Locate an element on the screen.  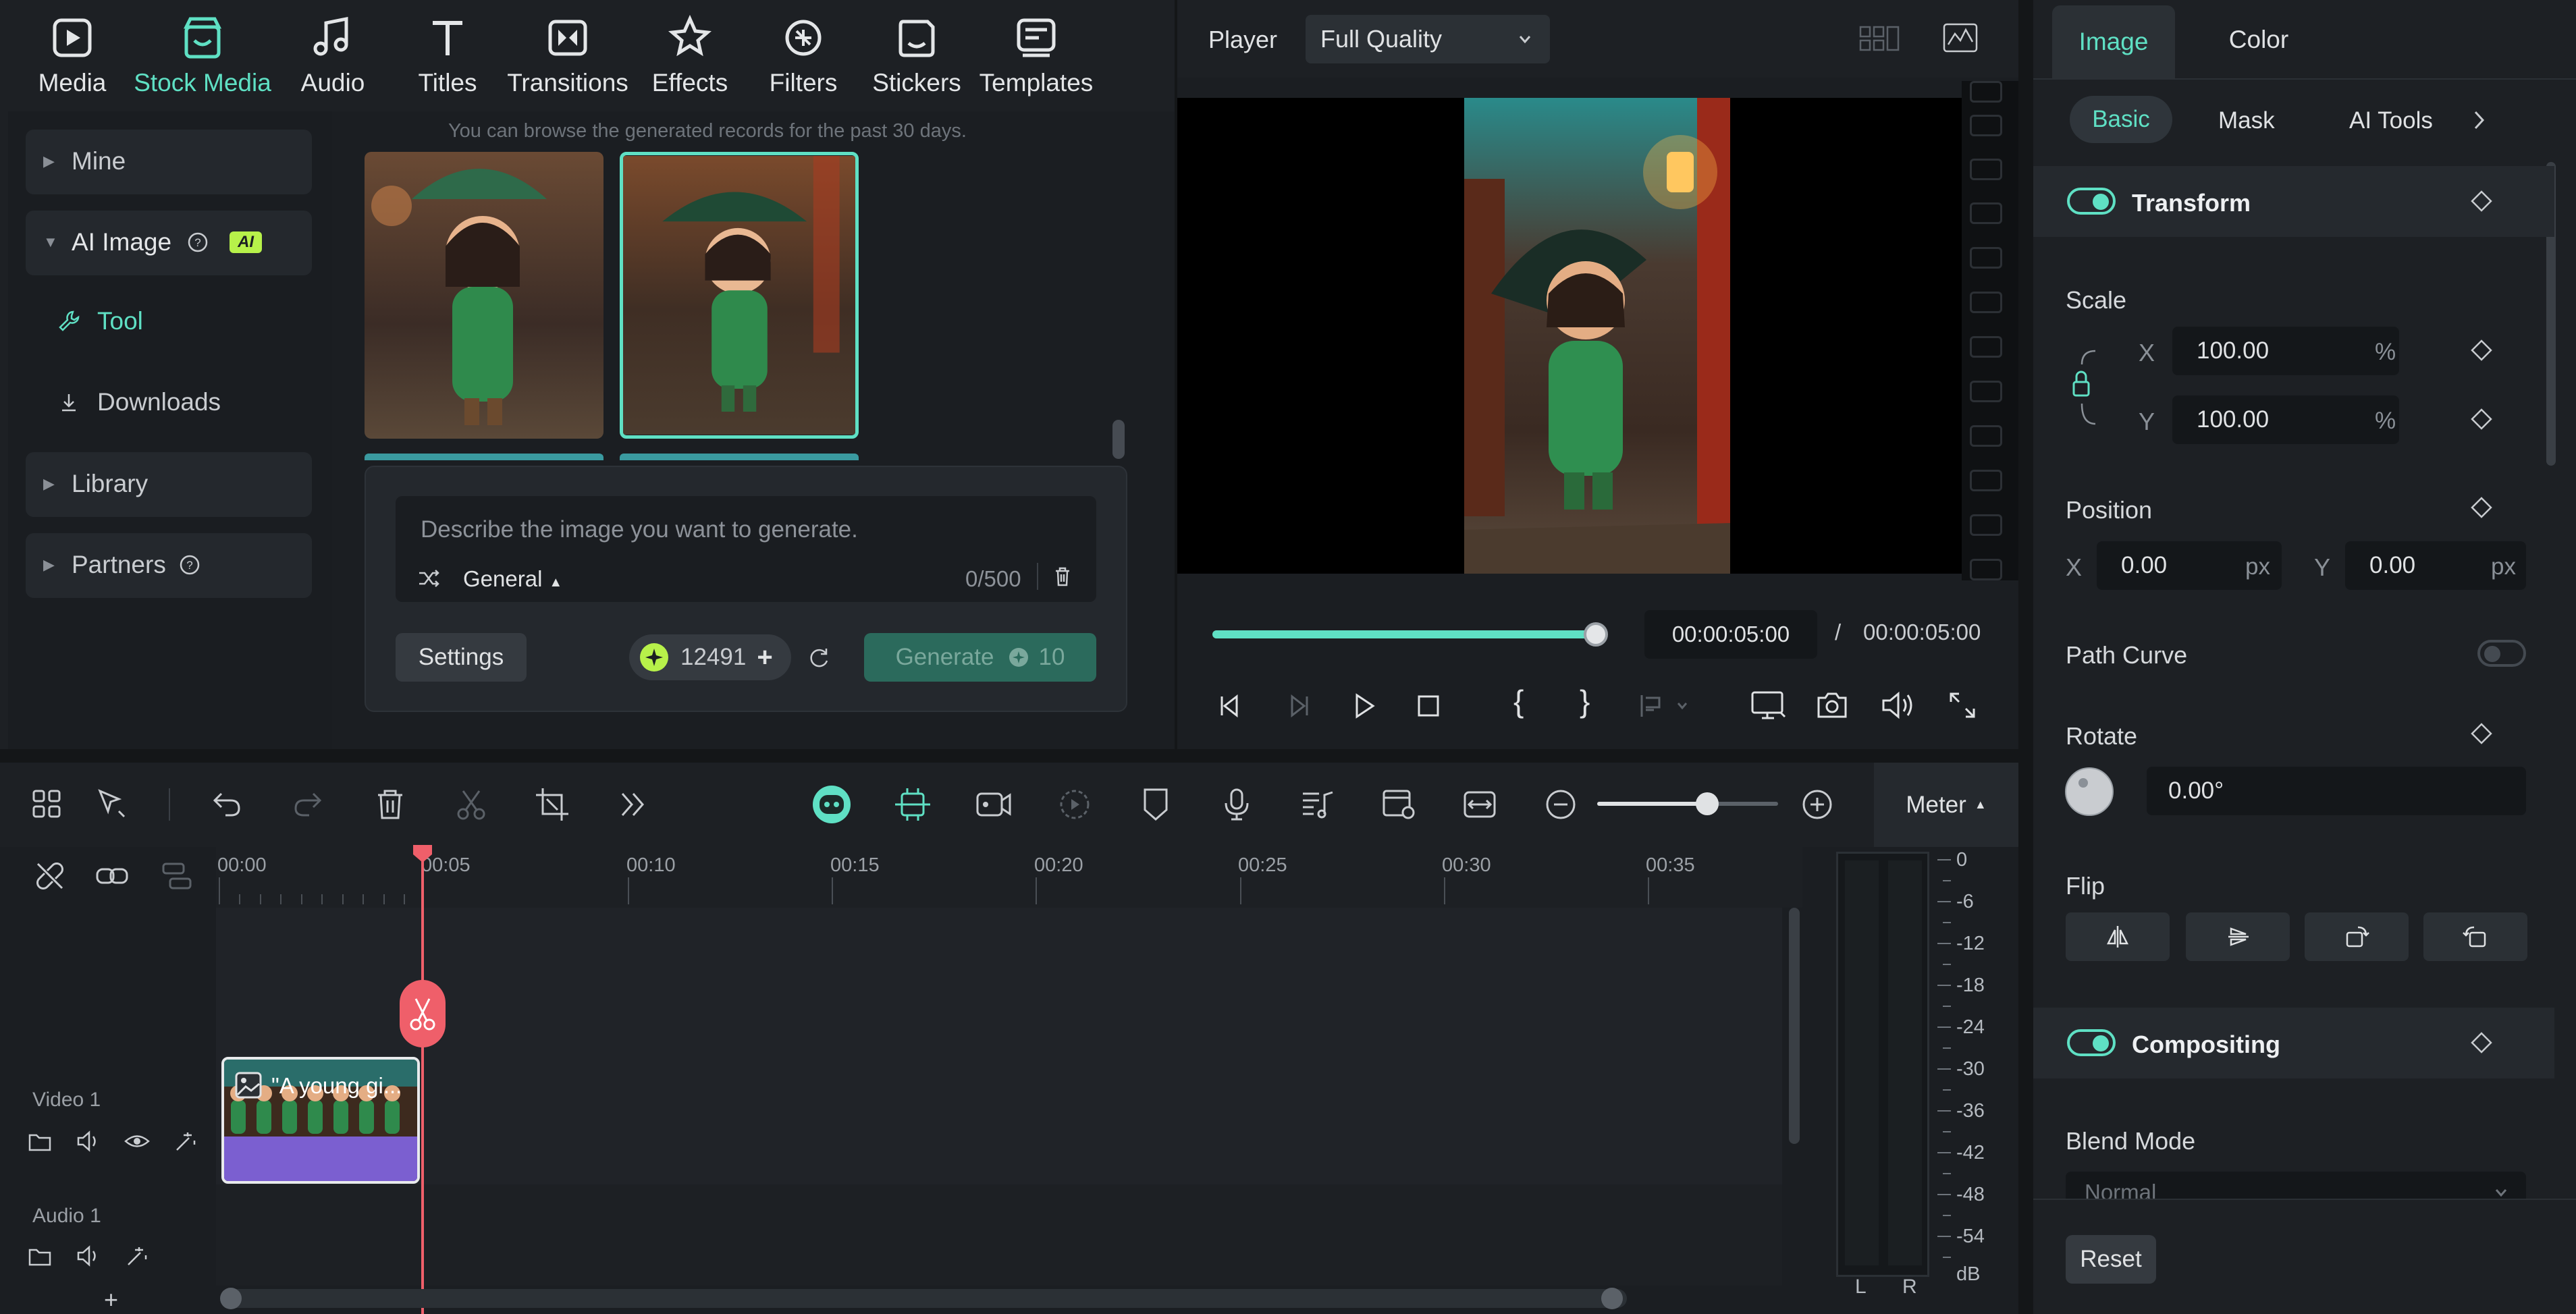
blend-mode-select: Normal is located at coordinates (2296, 1185).